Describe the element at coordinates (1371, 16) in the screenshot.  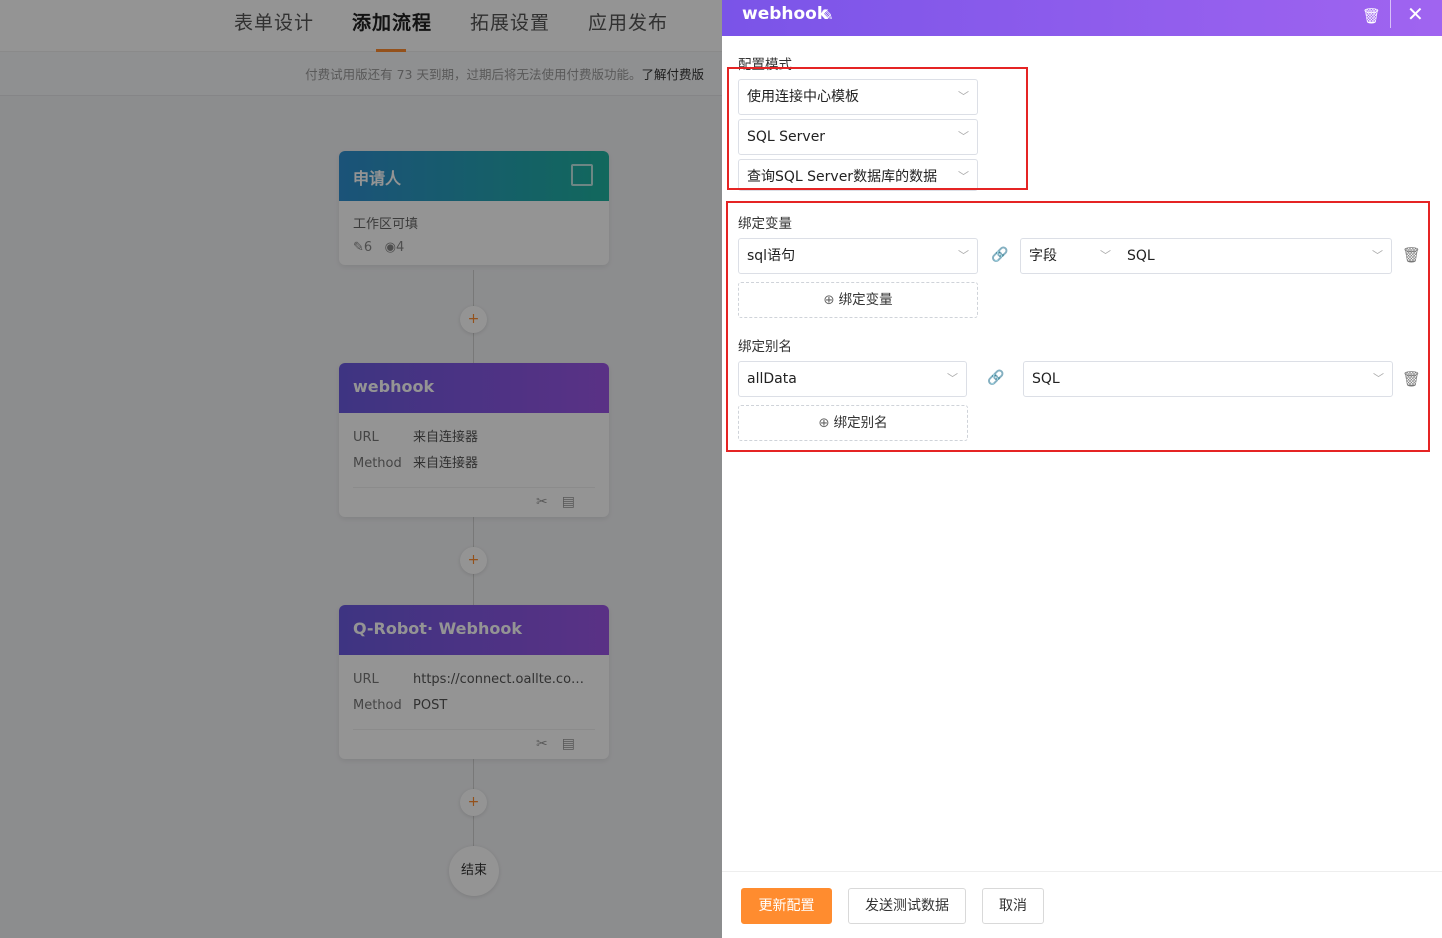
I see `trash-icon: 🗑` at that location.